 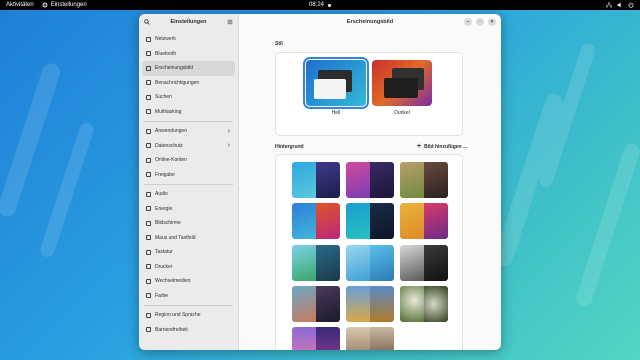 What do you see at coordinates (188, 54) in the screenshot?
I see `sidebar-item: Bluetooth` at bounding box center [188, 54].